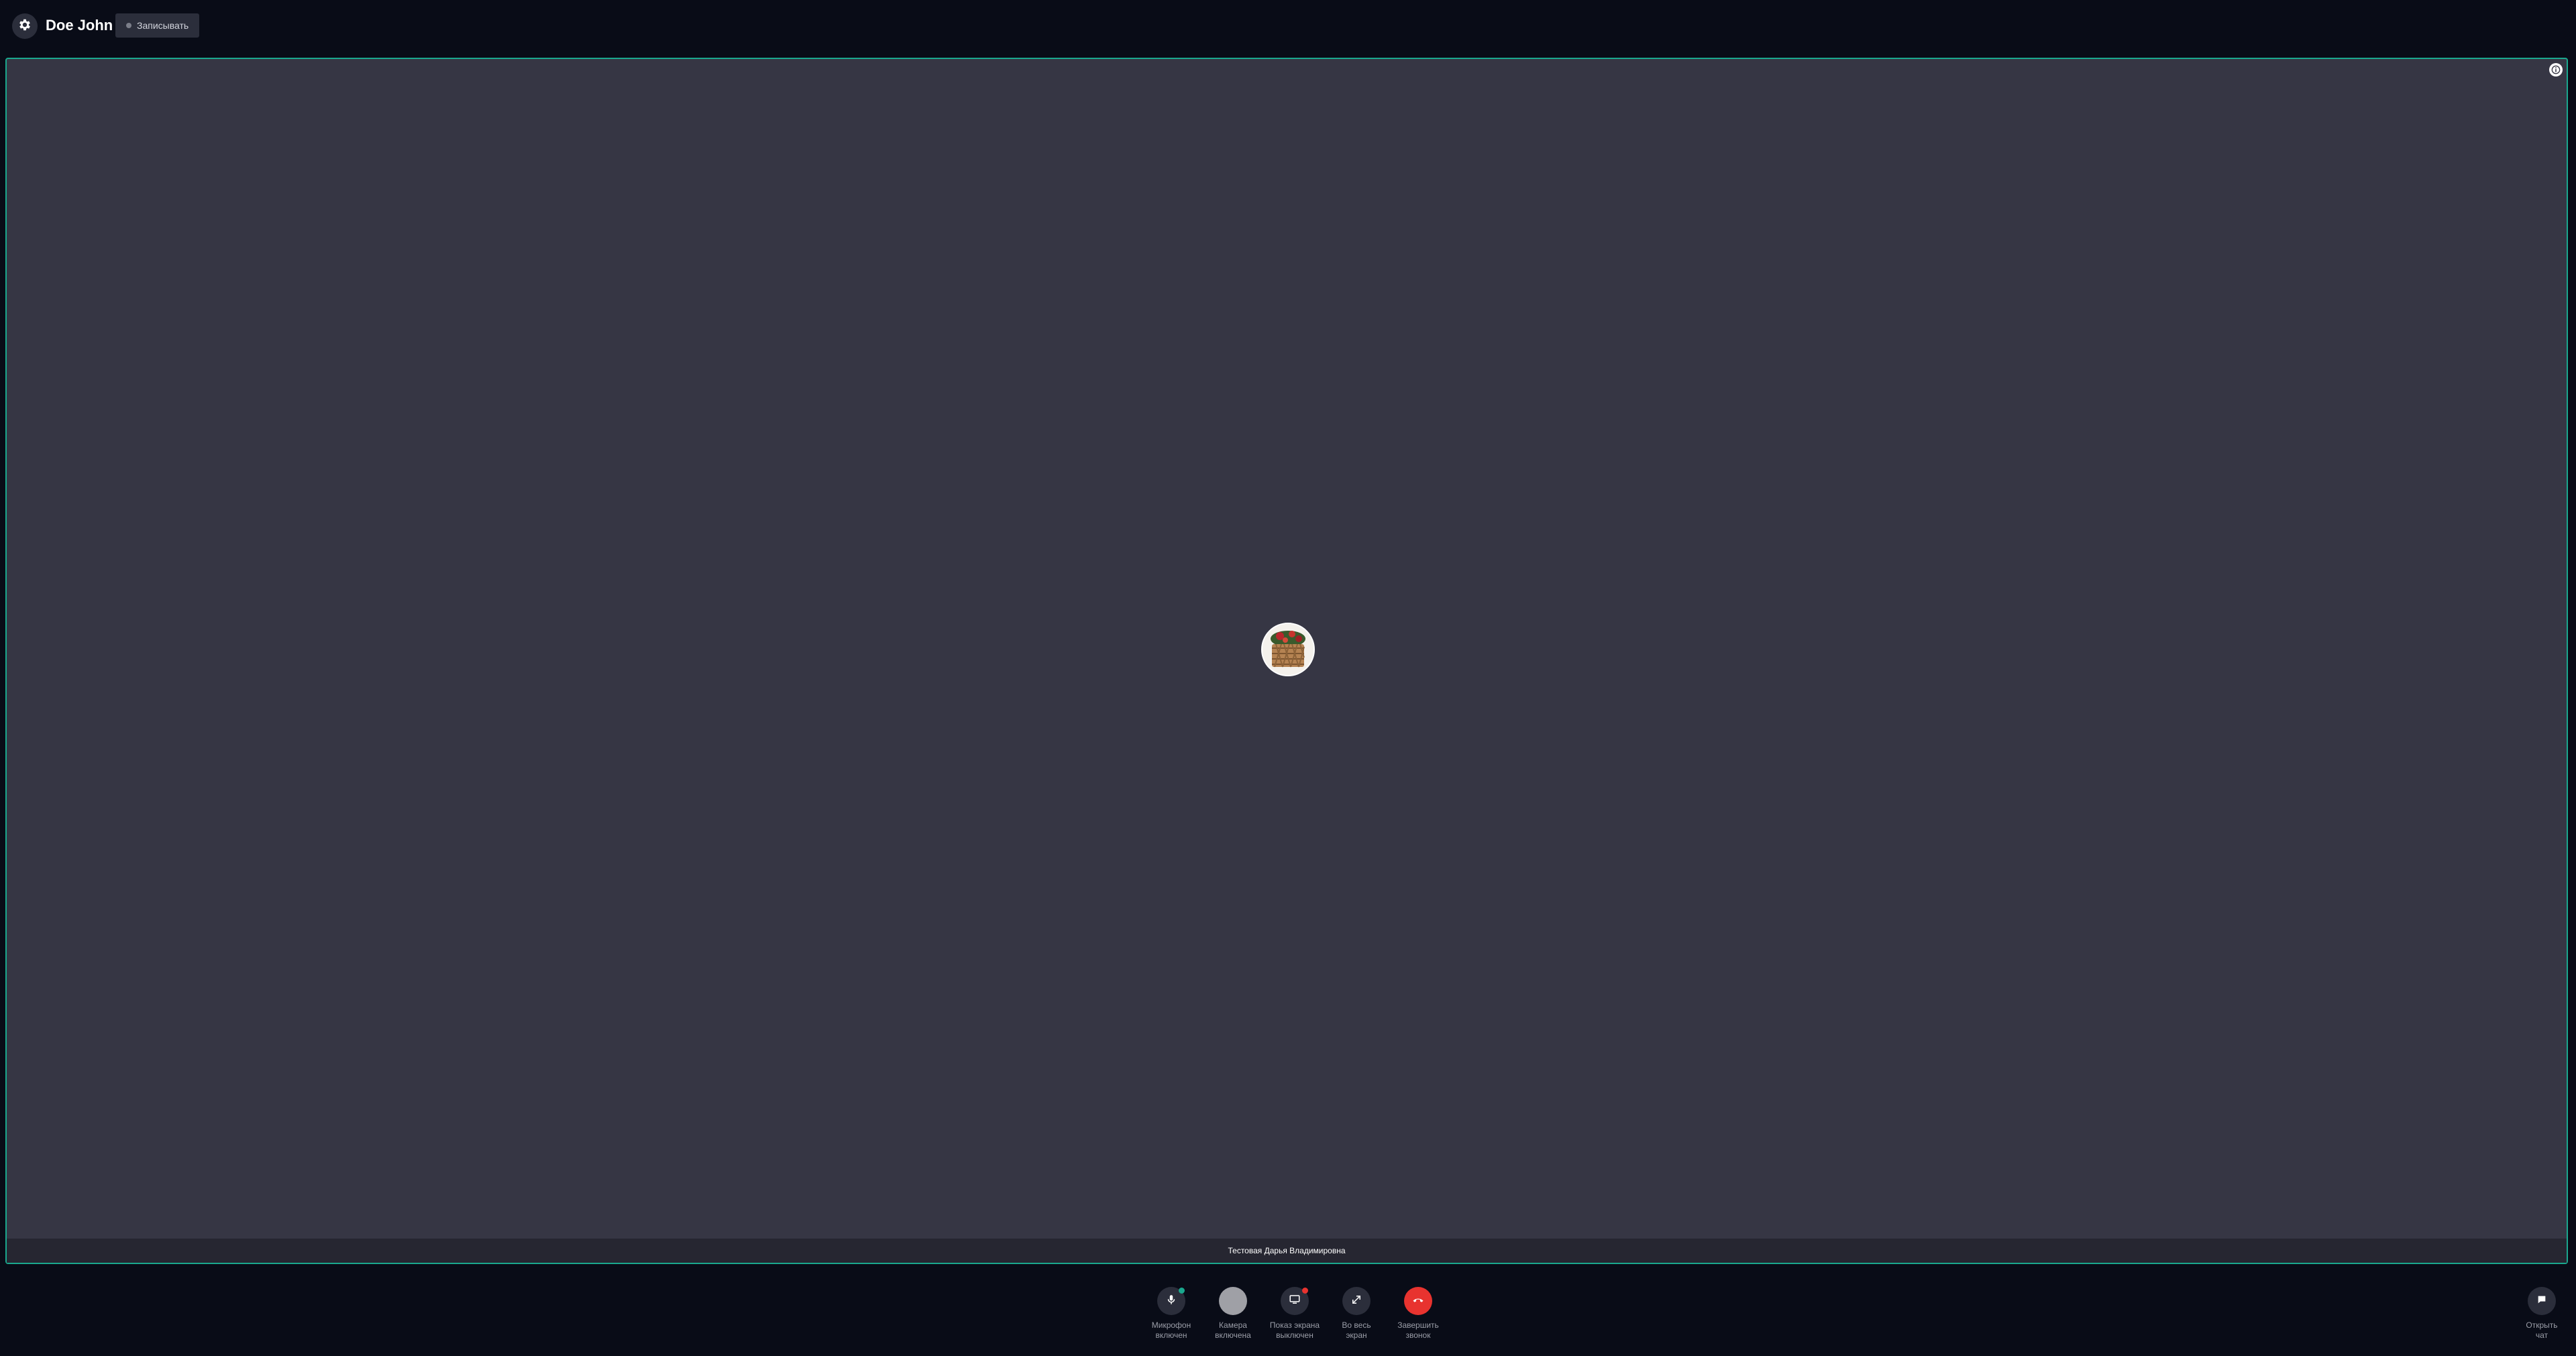  I want to click on fullscreen-label: Во весь экран, so click(1356, 1330).